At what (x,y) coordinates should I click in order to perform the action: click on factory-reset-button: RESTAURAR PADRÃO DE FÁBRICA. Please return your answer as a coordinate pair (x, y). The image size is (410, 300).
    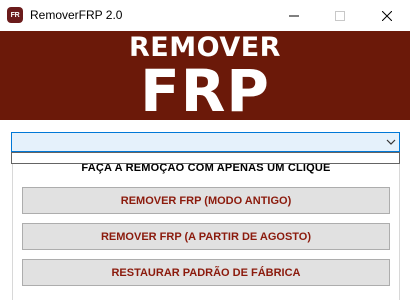
    Looking at the image, I should click on (206, 272).